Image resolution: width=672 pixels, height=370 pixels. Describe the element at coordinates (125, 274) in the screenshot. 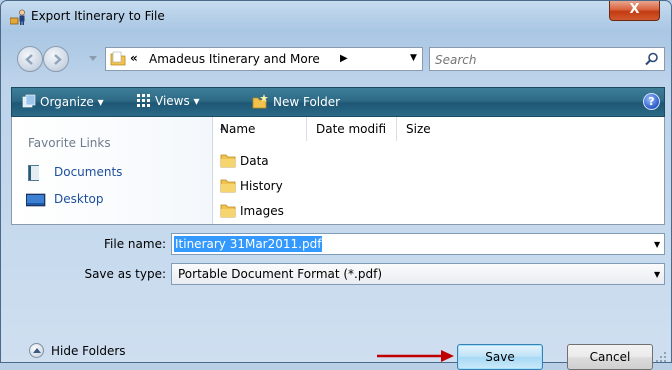

I see `save-type-label: Save as type:` at that location.